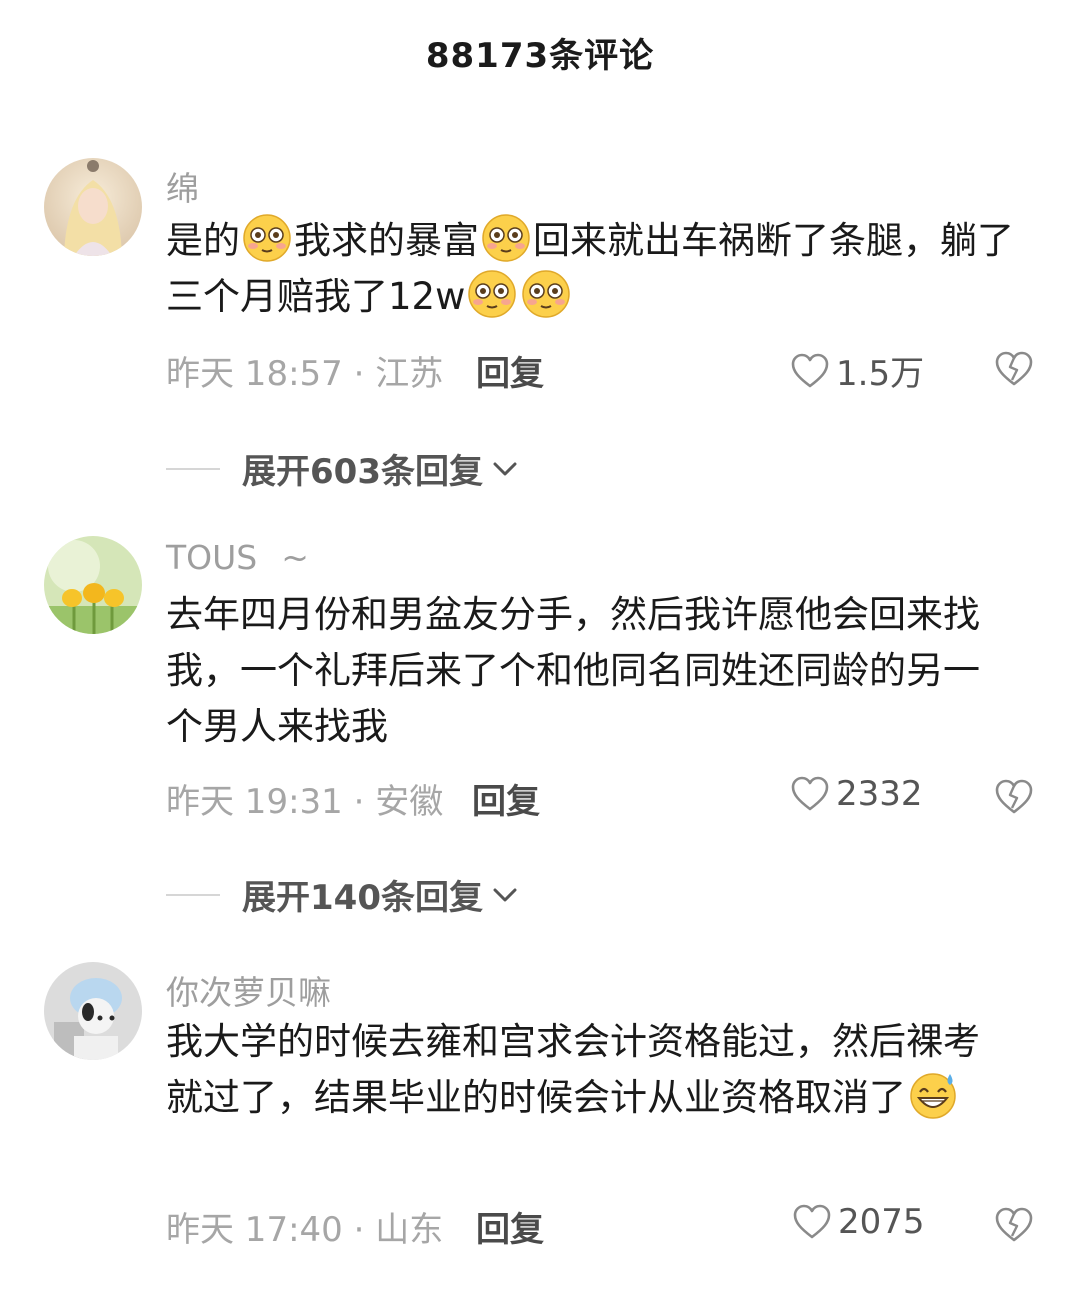 The image size is (1080, 1304). Describe the element at coordinates (880, 374) in the screenshot. I see `like-count: 1.5万` at that location.